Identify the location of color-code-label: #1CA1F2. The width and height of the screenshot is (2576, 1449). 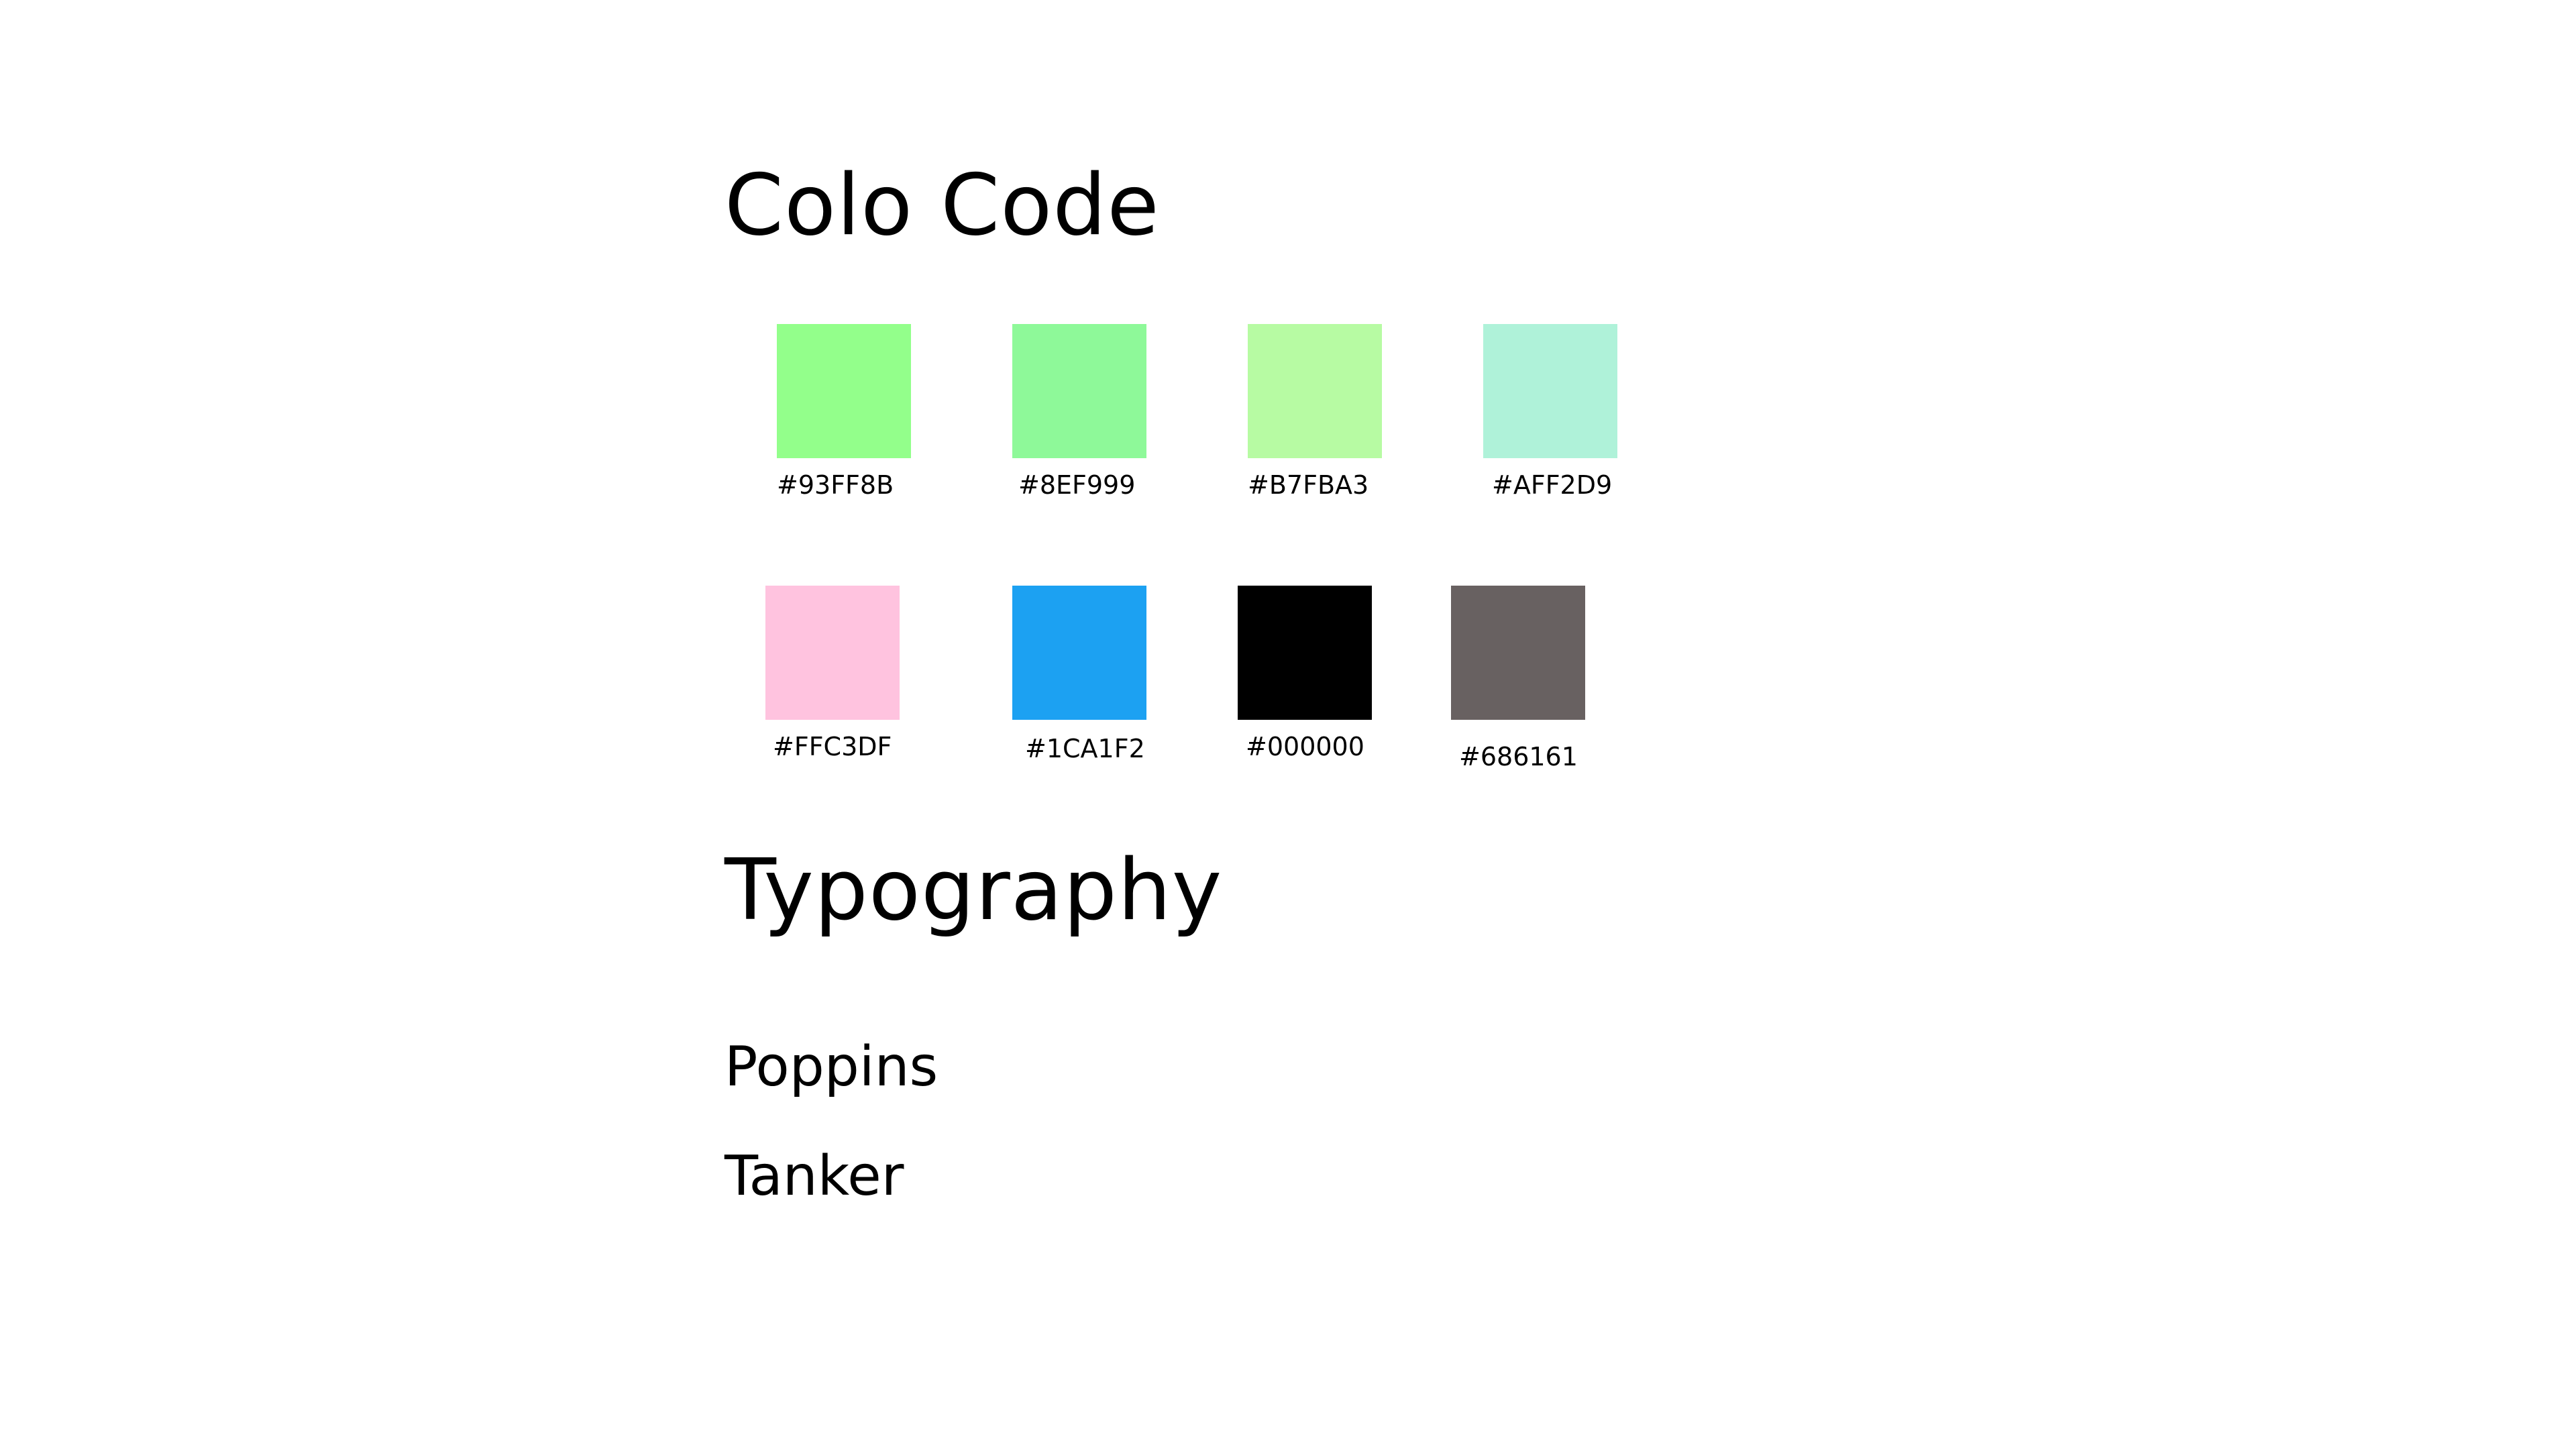
(1085, 748).